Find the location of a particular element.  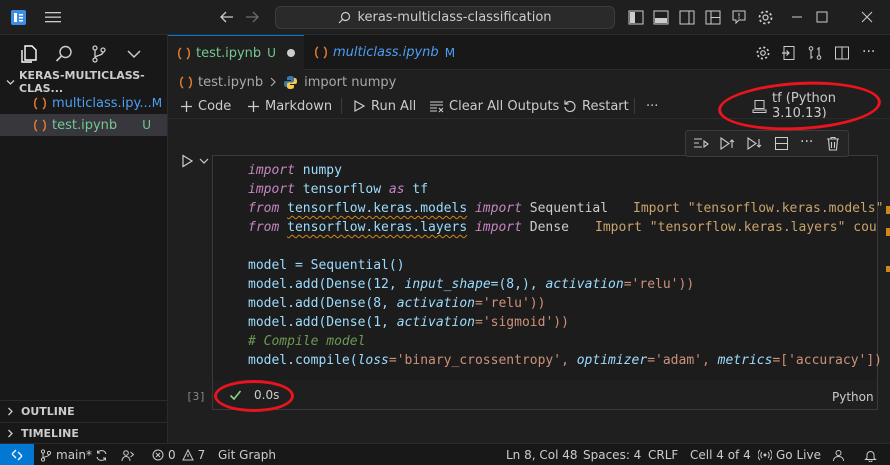

run-below-icon is located at coordinates (754, 143).